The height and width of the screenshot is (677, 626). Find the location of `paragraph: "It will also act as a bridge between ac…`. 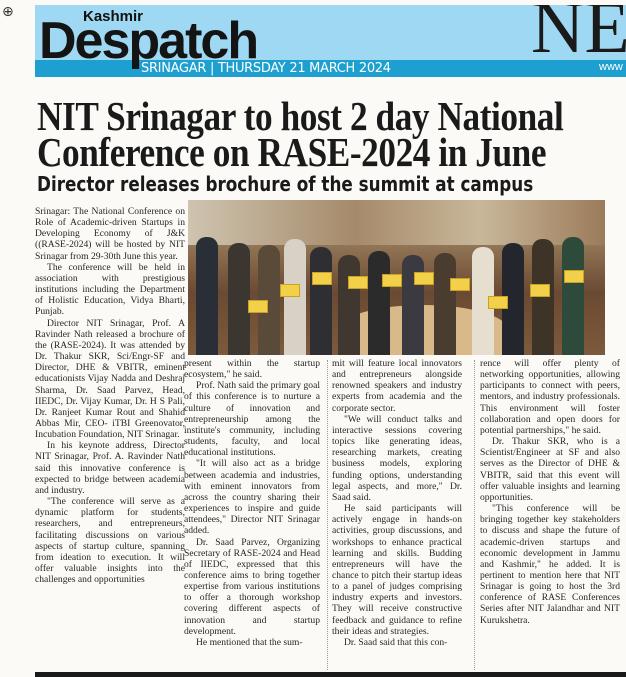

paragraph: "It will also act as a bridge between ac… is located at coordinates (252, 497).